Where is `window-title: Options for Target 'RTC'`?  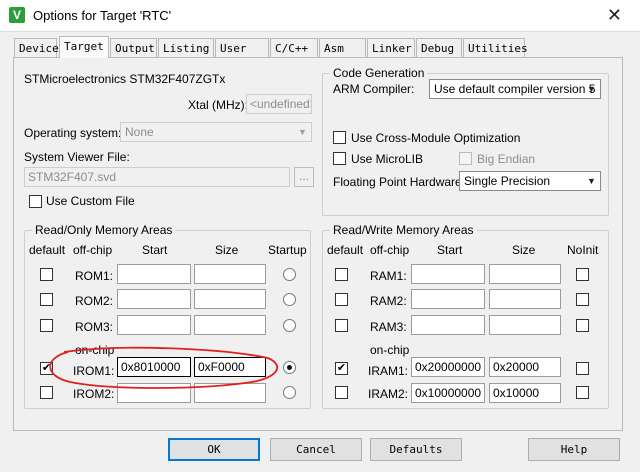
window-title: Options for Target 'RTC' is located at coordinates (102, 15).